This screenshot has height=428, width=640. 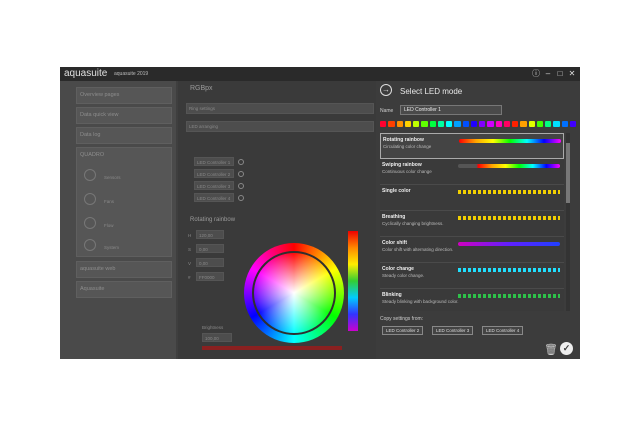 I want to click on input-label-s: S, so click(x=190, y=249).